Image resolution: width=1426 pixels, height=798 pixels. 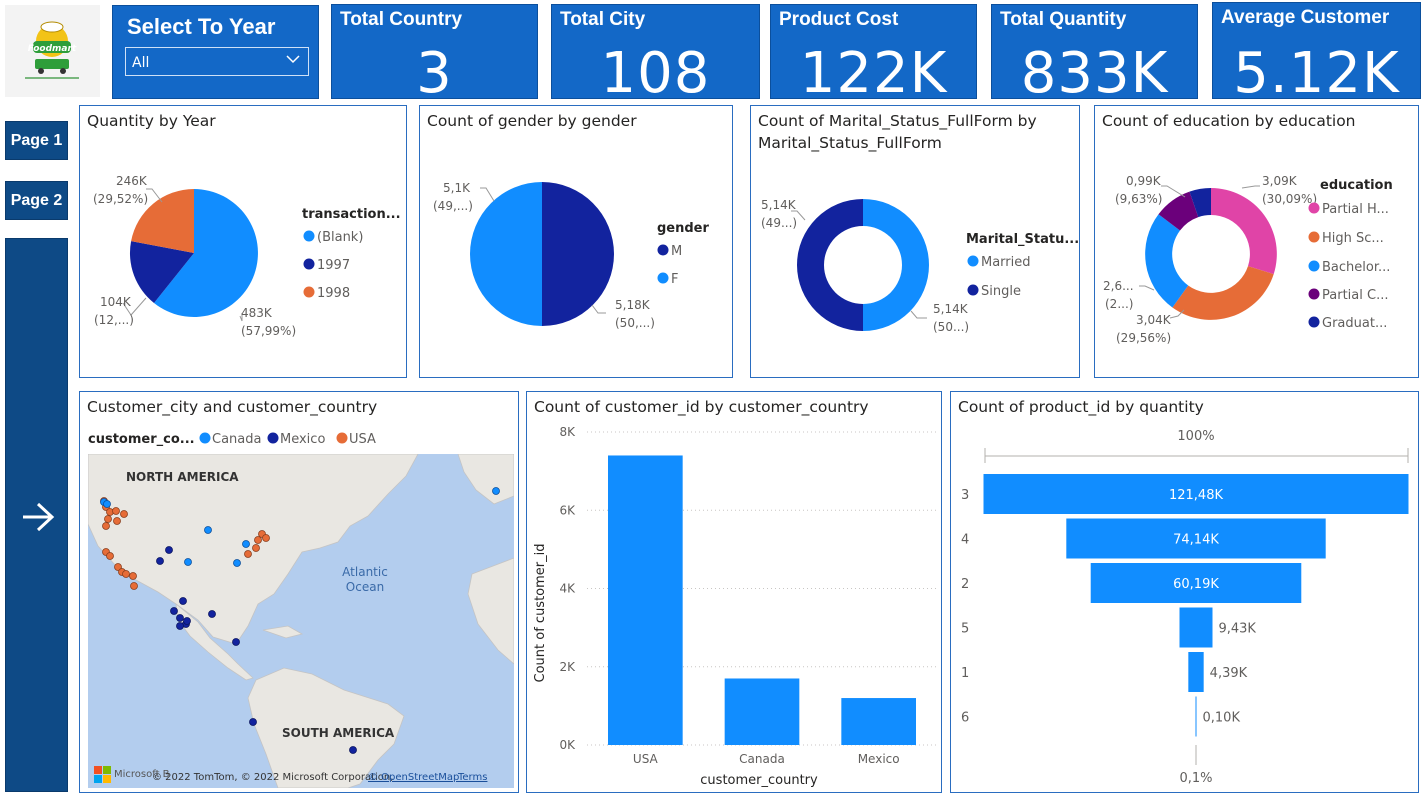 I want to click on map-legend: customer_co... Canada Mexico USA, so click(x=232, y=439).